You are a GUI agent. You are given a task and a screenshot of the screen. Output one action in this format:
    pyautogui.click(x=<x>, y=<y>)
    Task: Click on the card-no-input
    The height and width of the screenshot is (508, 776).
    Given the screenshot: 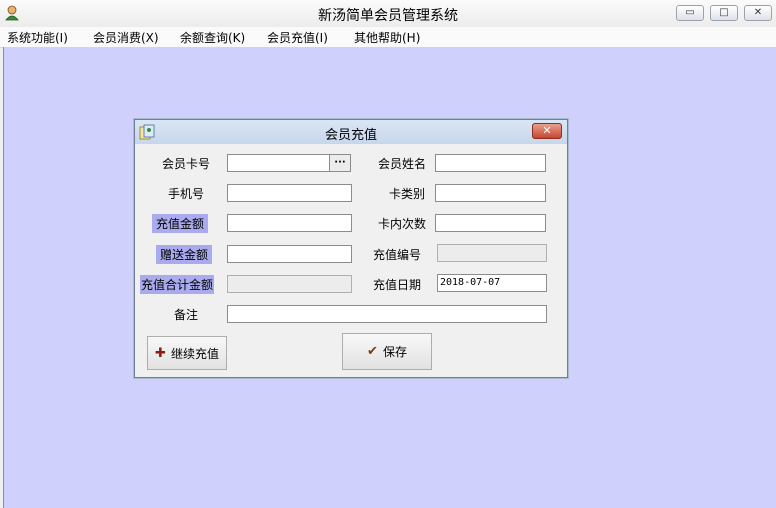 What is the action you would take?
    pyautogui.click(x=279, y=163)
    